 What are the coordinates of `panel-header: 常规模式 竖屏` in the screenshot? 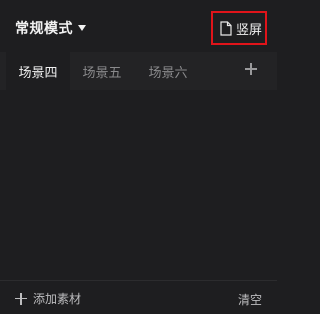 It's located at (138, 26).